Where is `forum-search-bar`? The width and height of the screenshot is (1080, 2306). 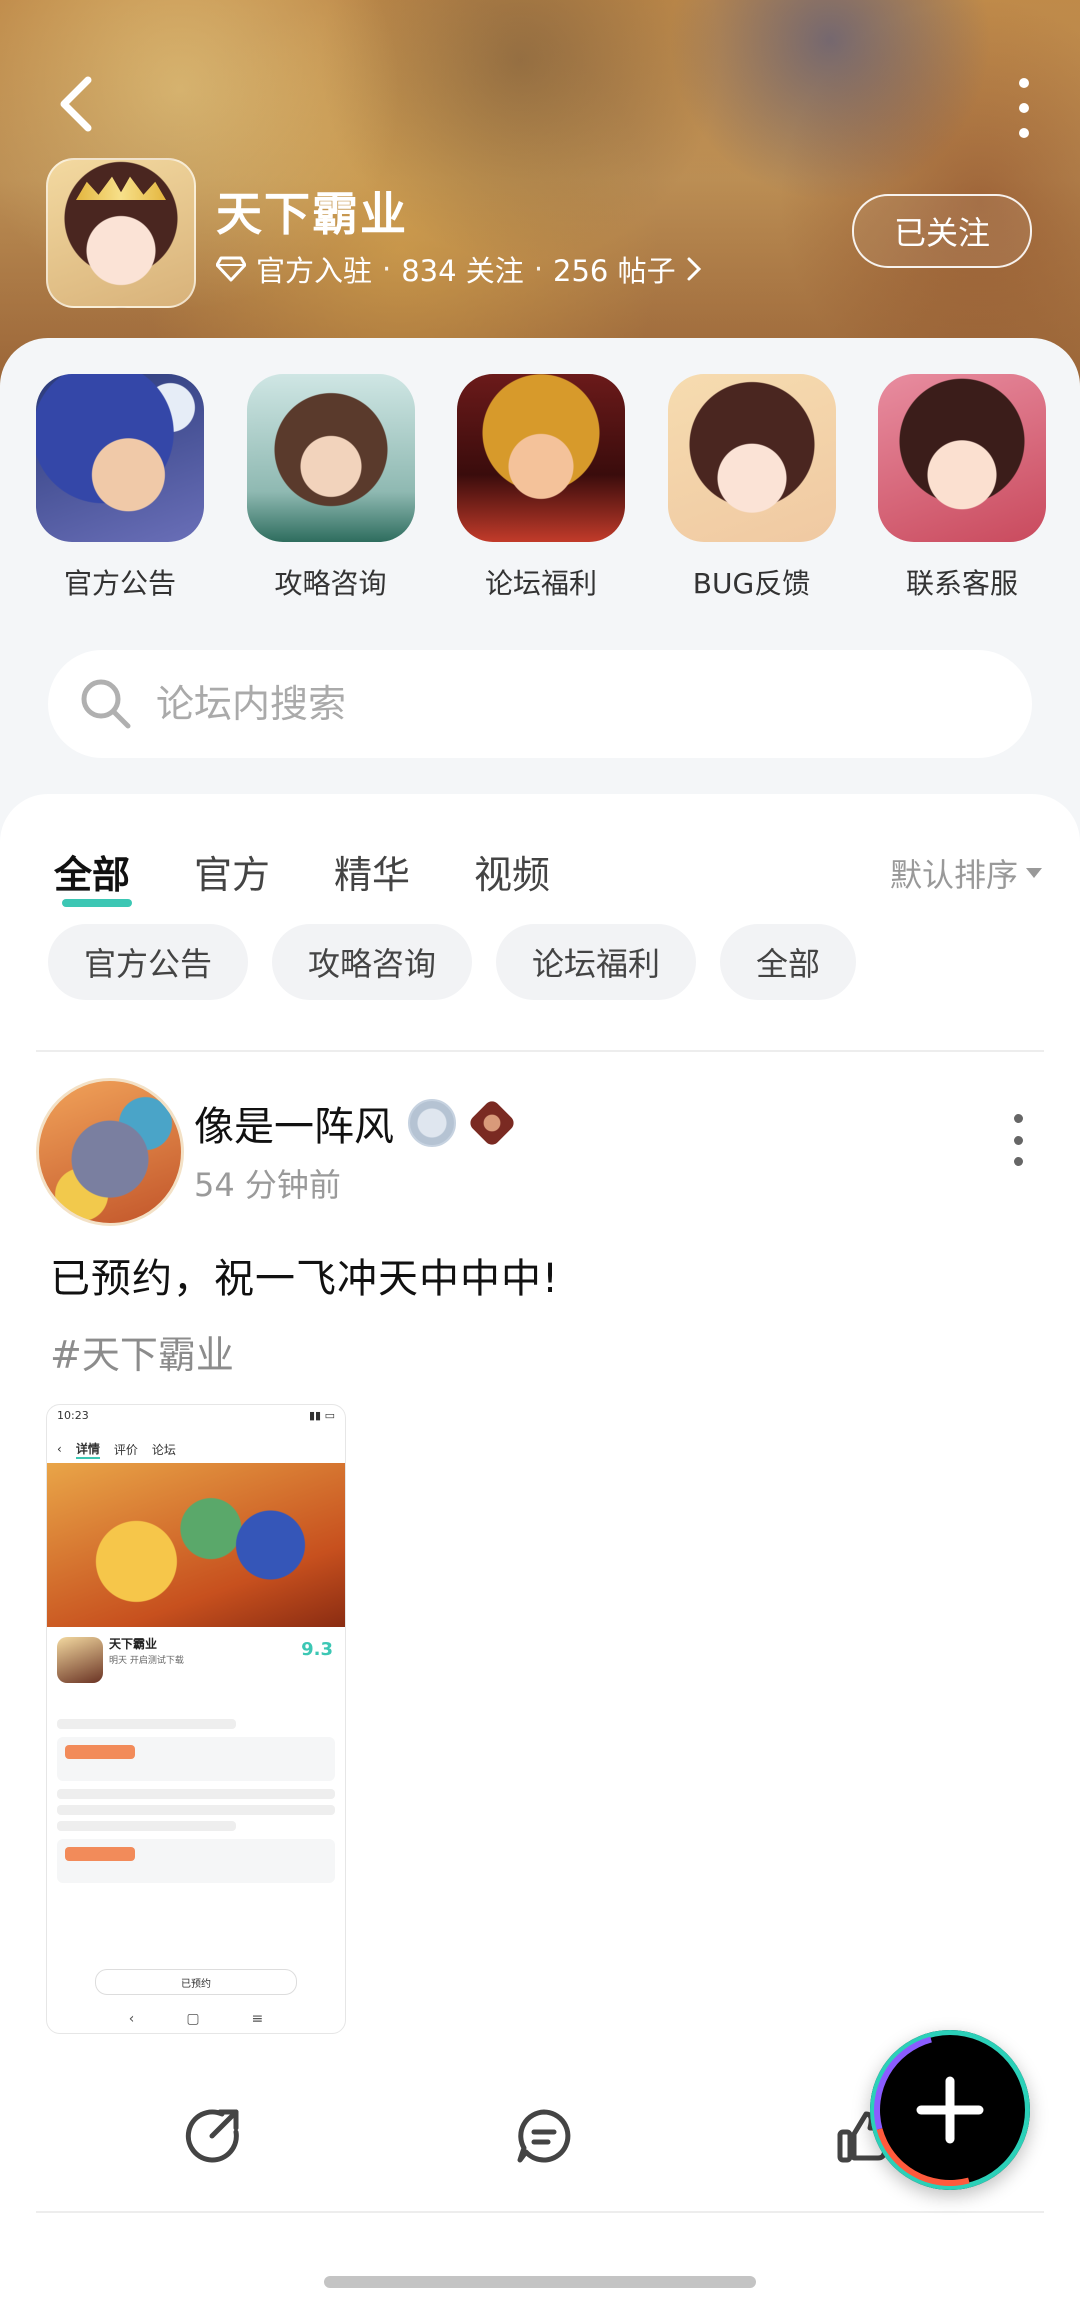 forum-search-bar is located at coordinates (540, 704).